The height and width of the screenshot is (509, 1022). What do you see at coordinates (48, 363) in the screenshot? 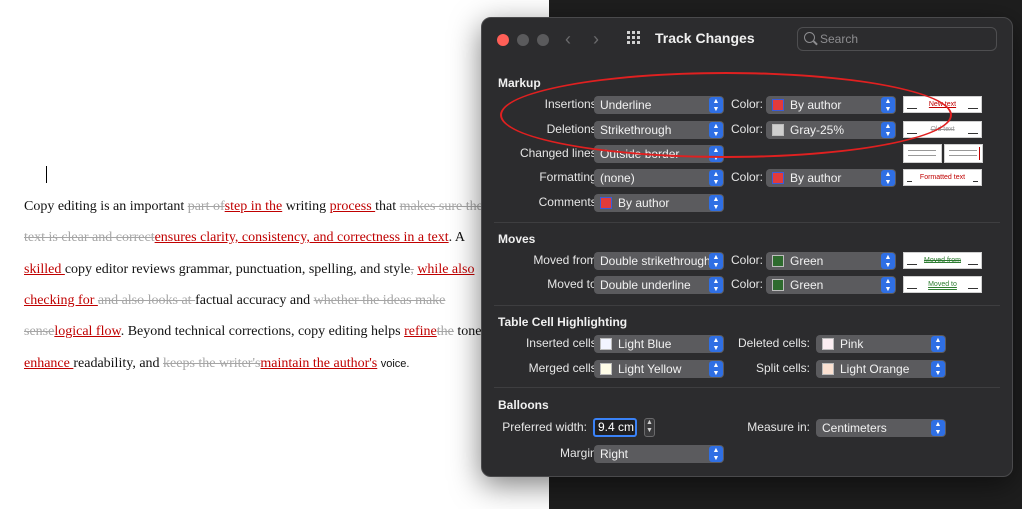
I see `insertion-run: enhance` at bounding box center [48, 363].